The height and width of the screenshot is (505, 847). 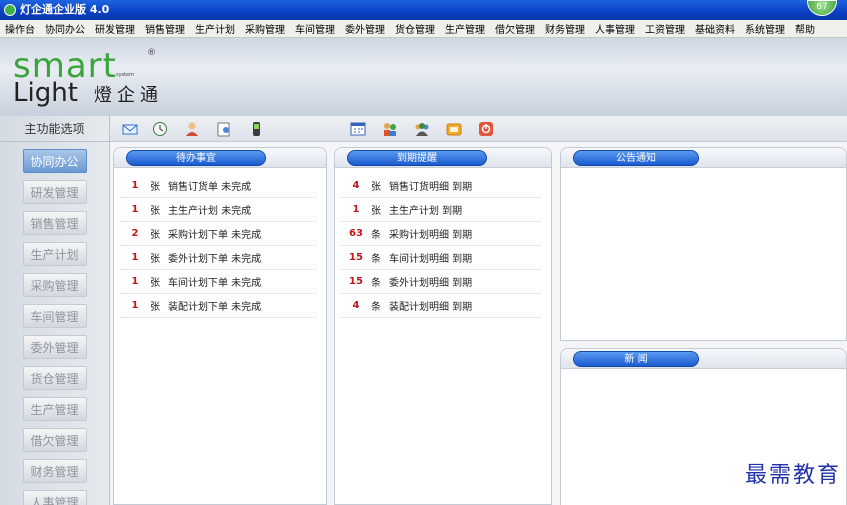 What do you see at coordinates (465, 28) in the screenshot?
I see `menu-item: 生产管理` at bounding box center [465, 28].